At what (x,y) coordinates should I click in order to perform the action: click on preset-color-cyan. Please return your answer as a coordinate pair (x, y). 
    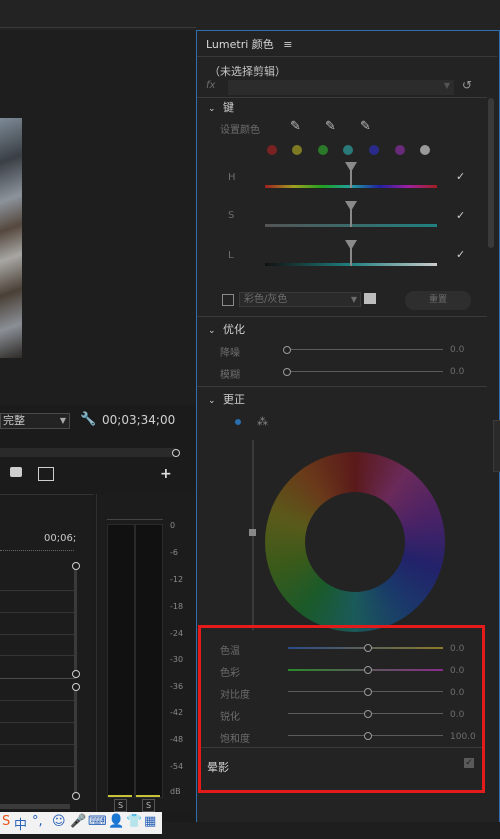
    Looking at the image, I should click on (348, 150).